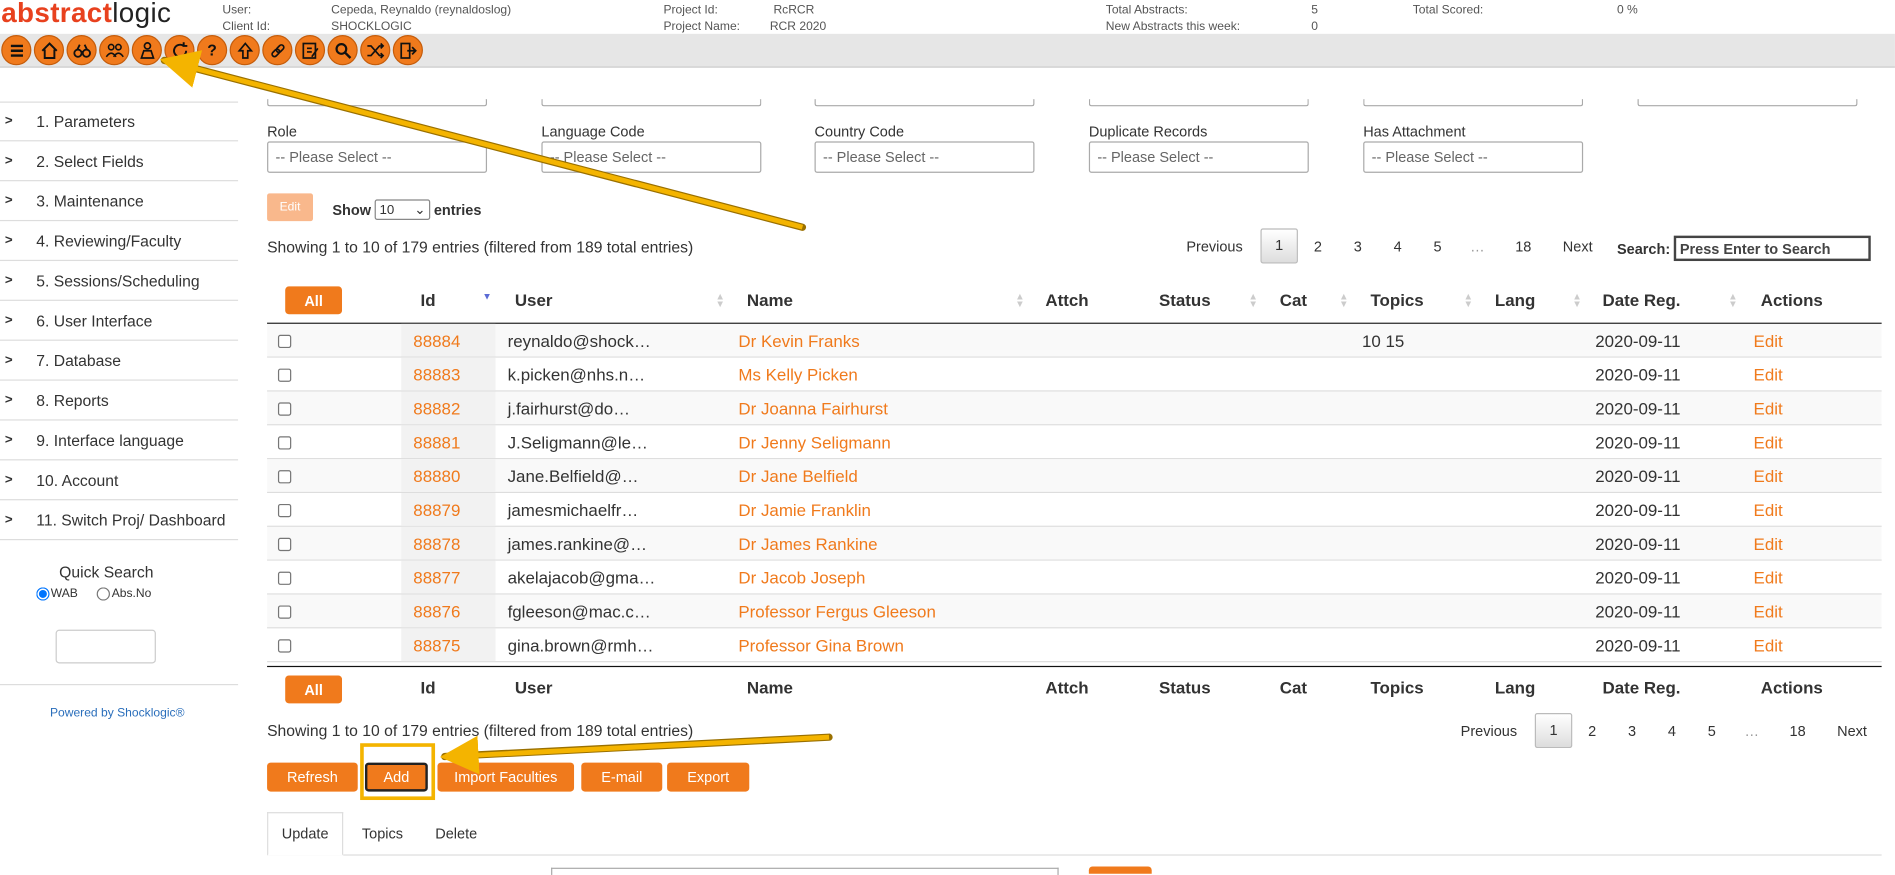 The image size is (1895, 875). What do you see at coordinates (377, 157) in the screenshot?
I see `role-select: -- Please Select --` at bounding box center [377, 157].